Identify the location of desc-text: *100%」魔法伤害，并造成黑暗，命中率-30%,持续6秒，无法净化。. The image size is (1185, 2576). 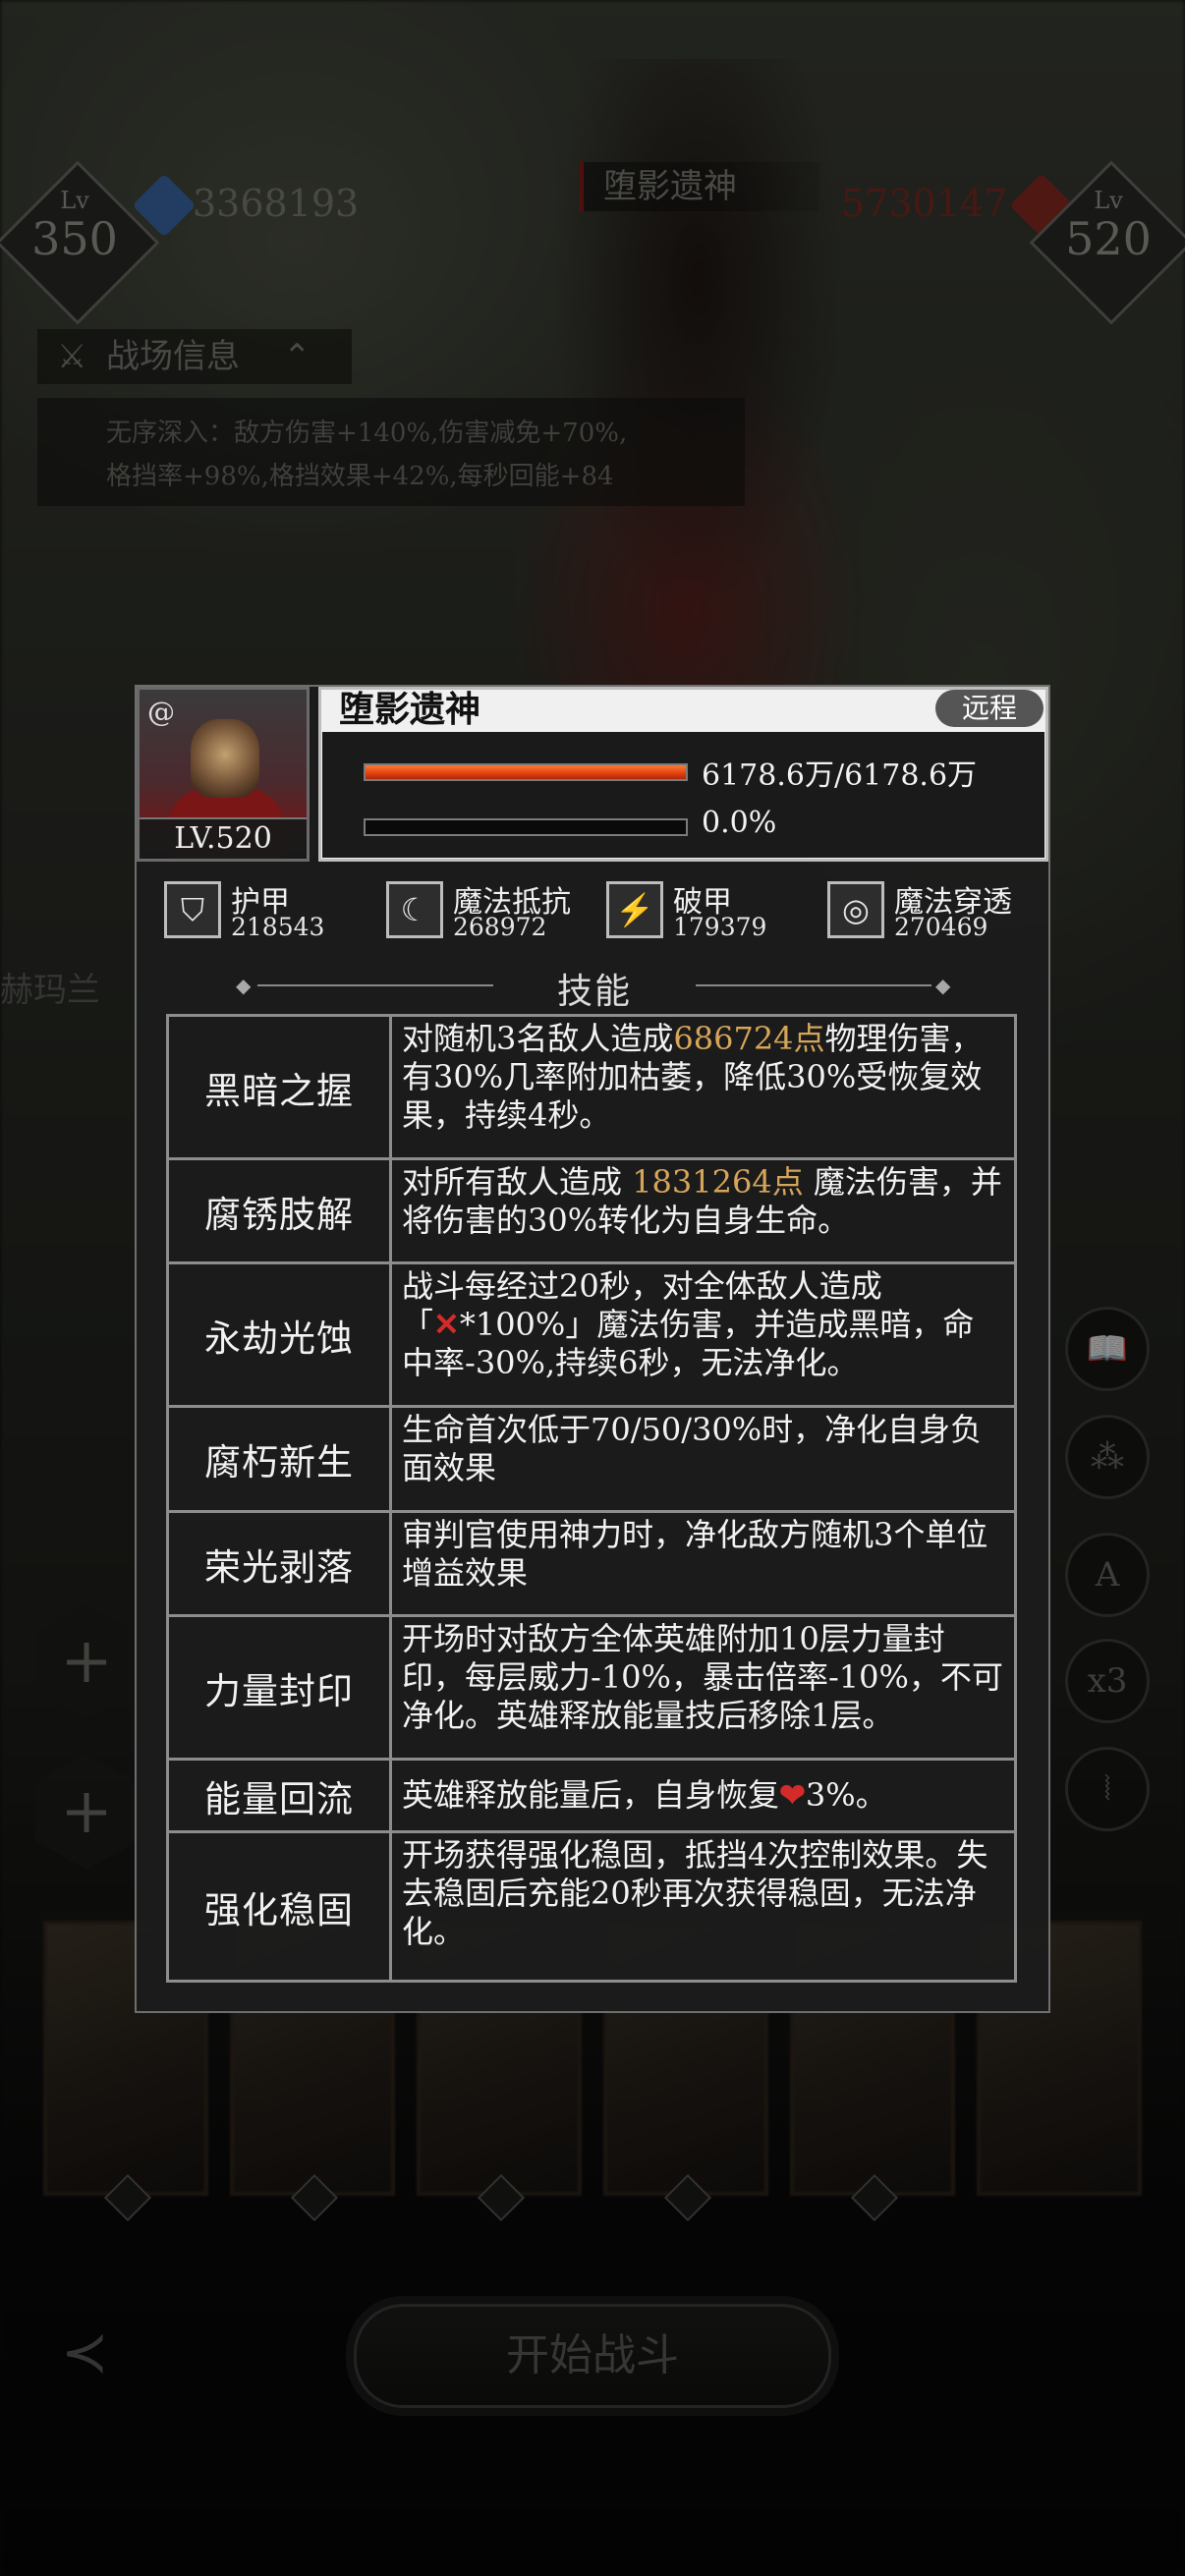
(689, 1343).